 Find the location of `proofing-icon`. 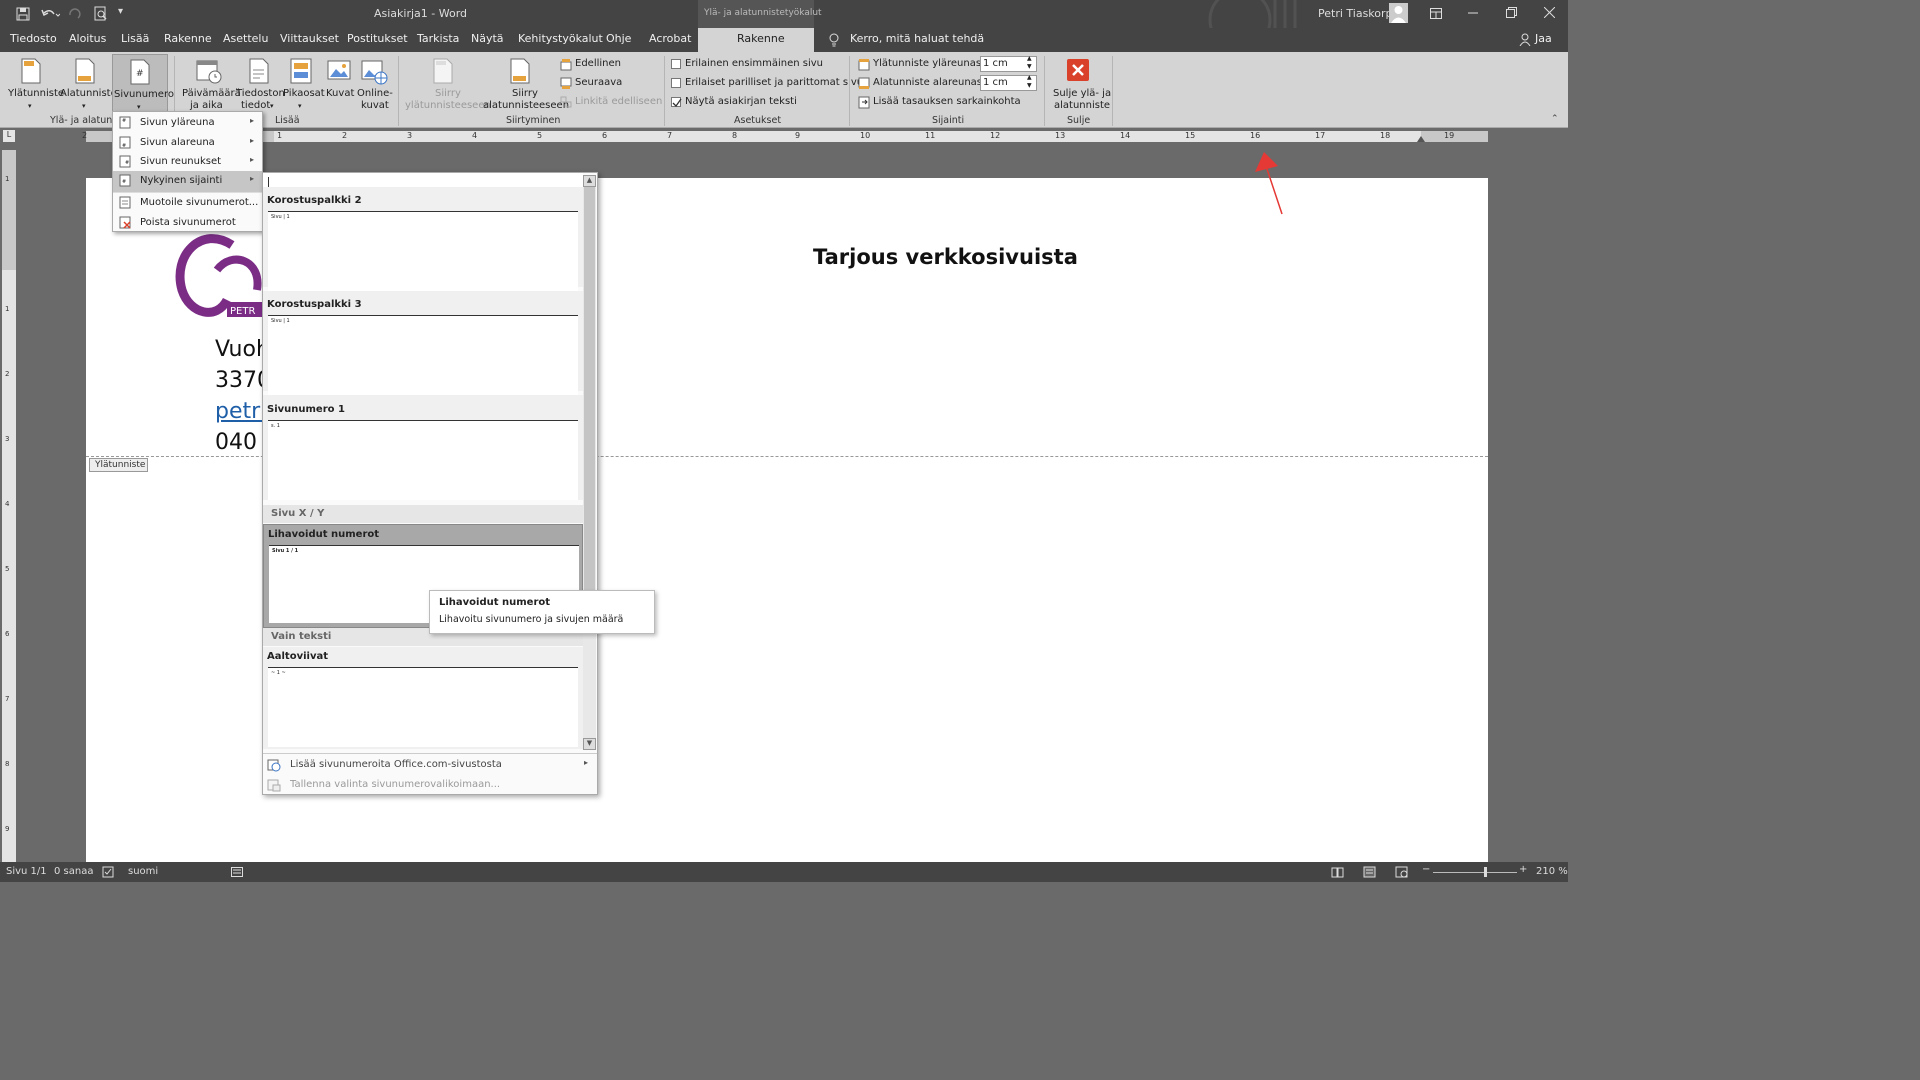

proofing-icon is located at coordinates (108, 872).